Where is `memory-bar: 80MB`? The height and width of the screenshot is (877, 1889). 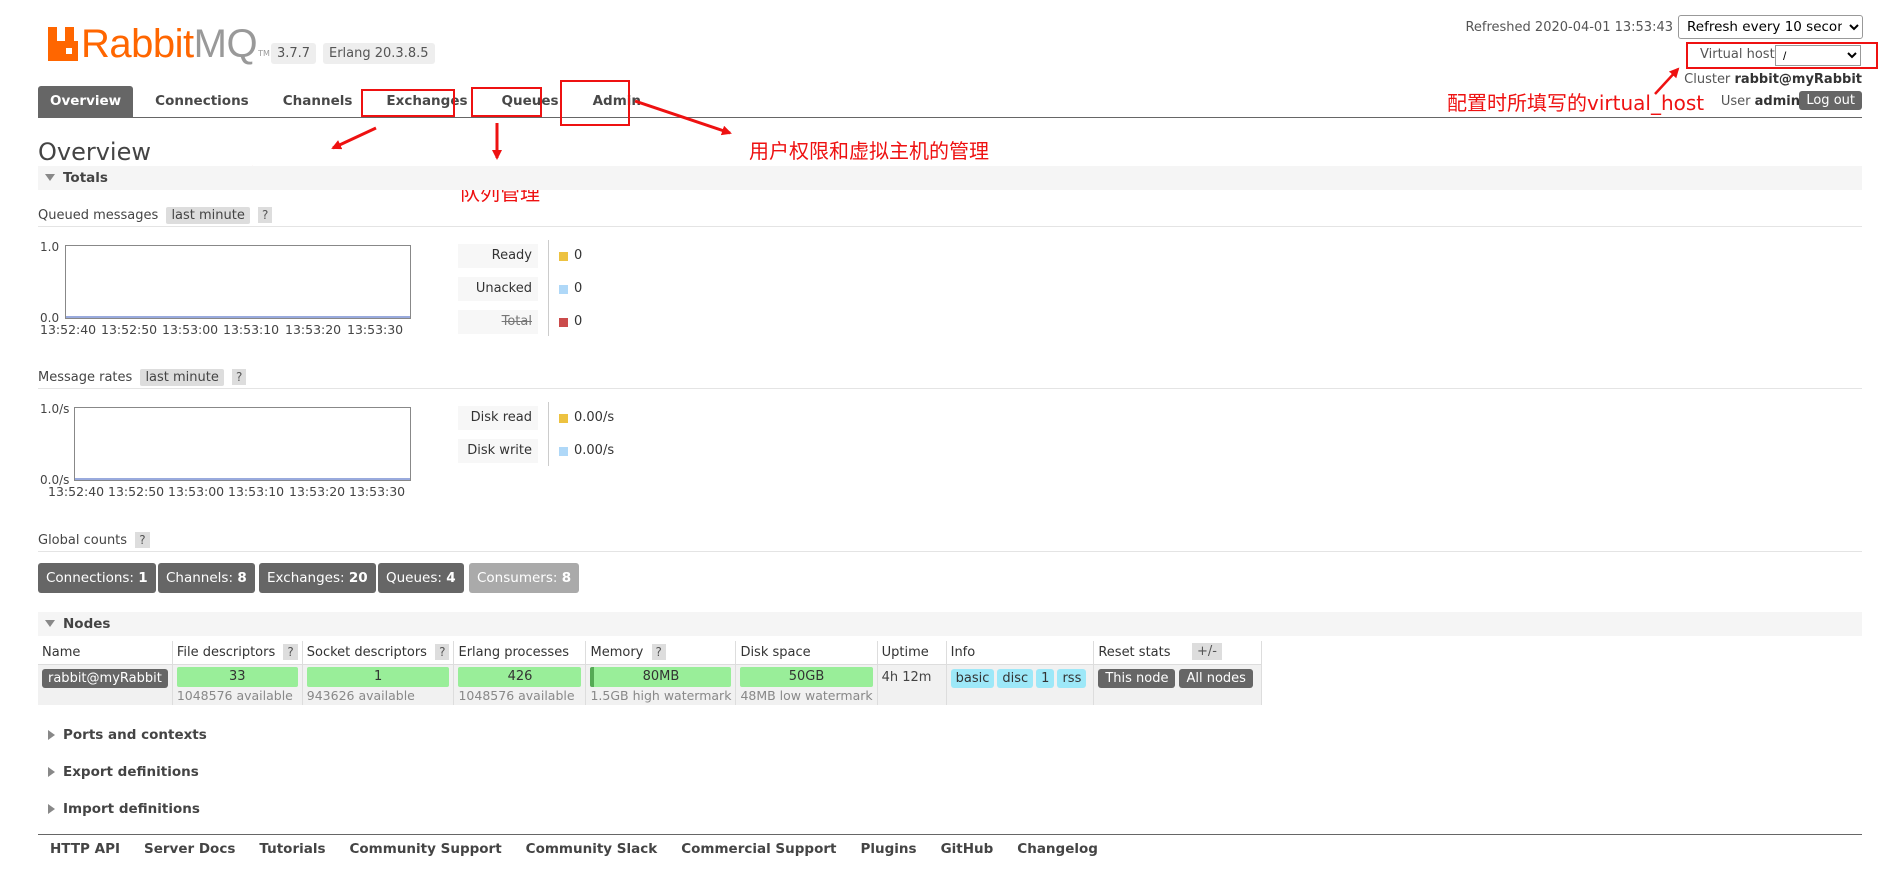 memory-bar: 80MB is located at coordinates (661, 676).